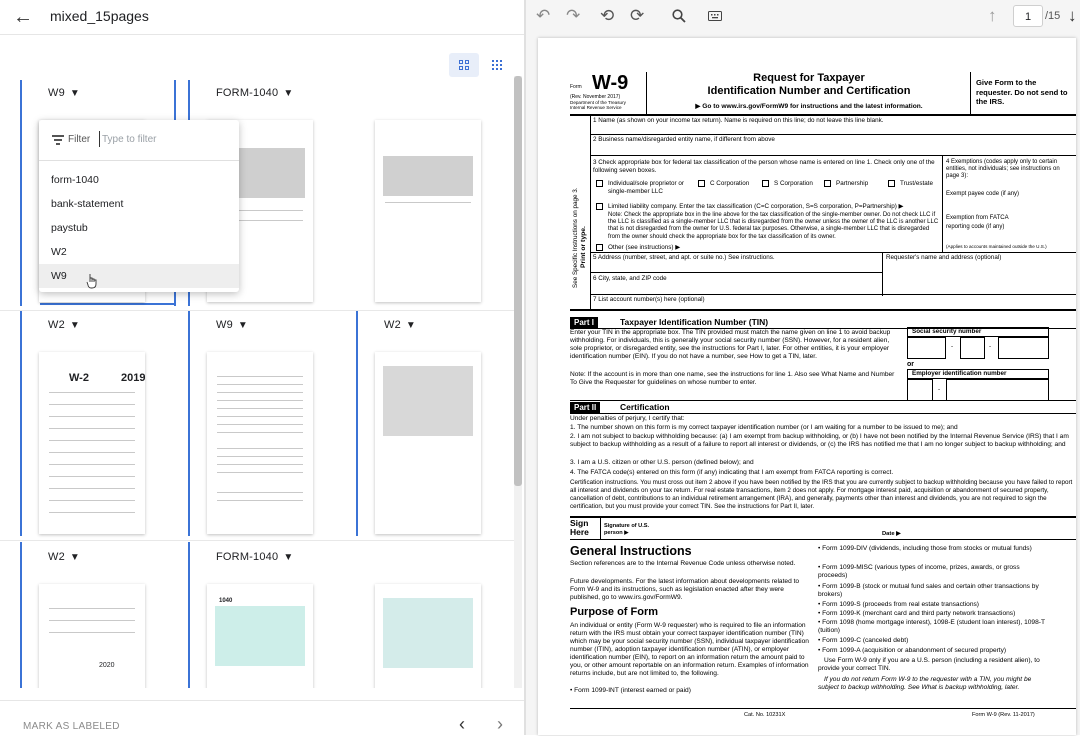  I want to click on checkbox-label: C Corporation, so click(730, 183).